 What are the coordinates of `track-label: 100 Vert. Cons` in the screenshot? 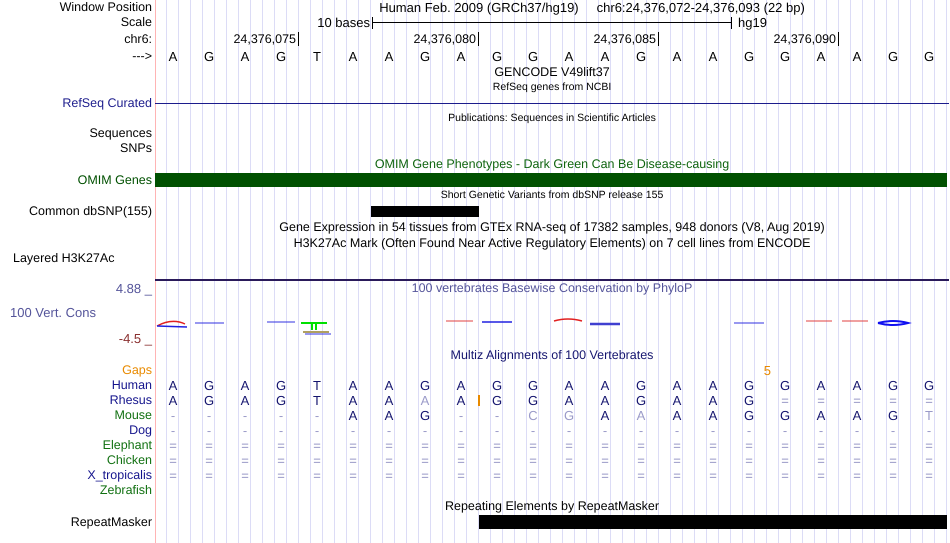 It's located at (53, 313).